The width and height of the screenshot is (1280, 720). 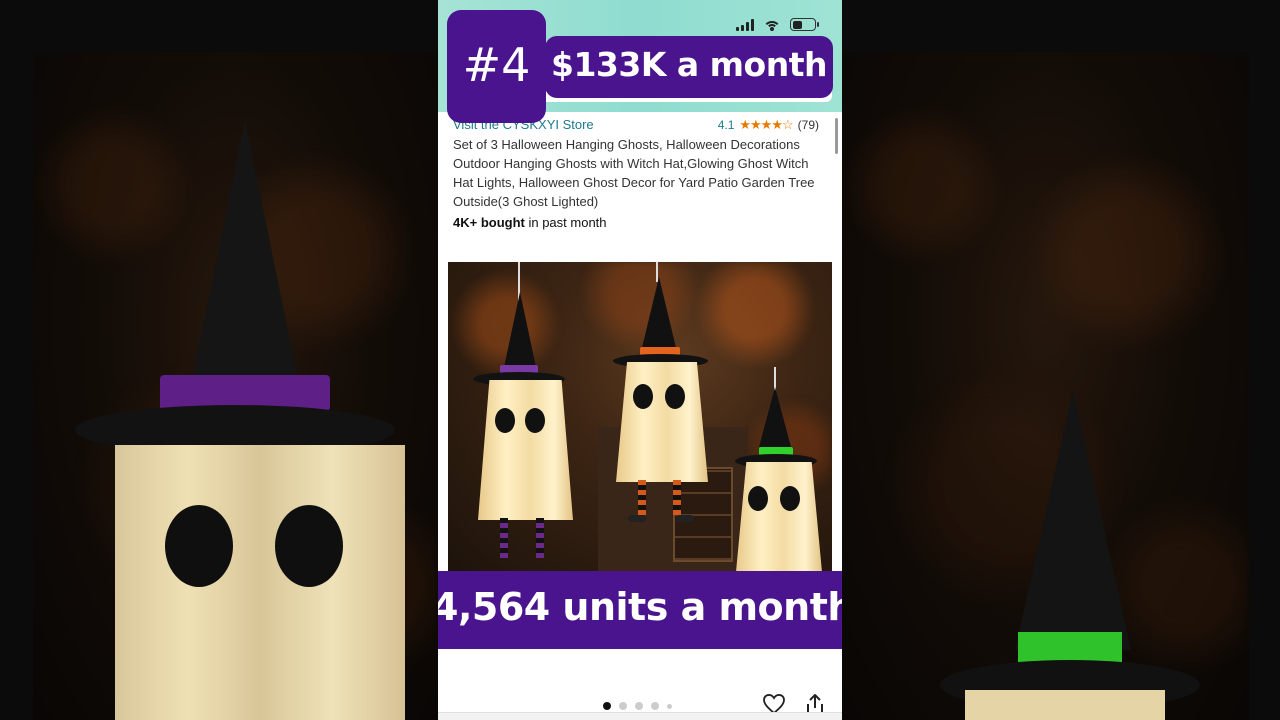 I want to click on background-ghost-right, so click(x=1065, y=705).